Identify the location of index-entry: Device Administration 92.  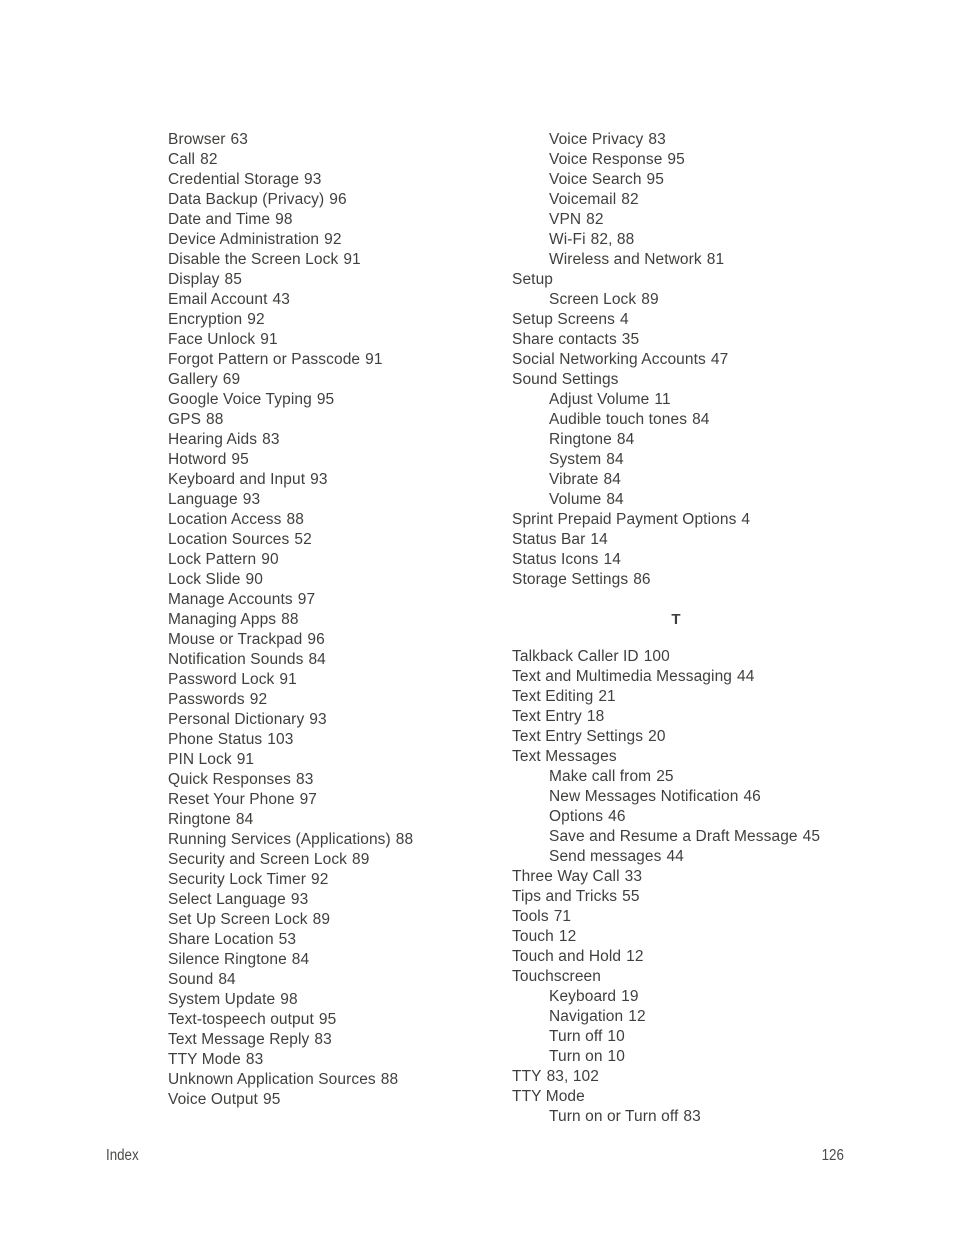
(333, 240).